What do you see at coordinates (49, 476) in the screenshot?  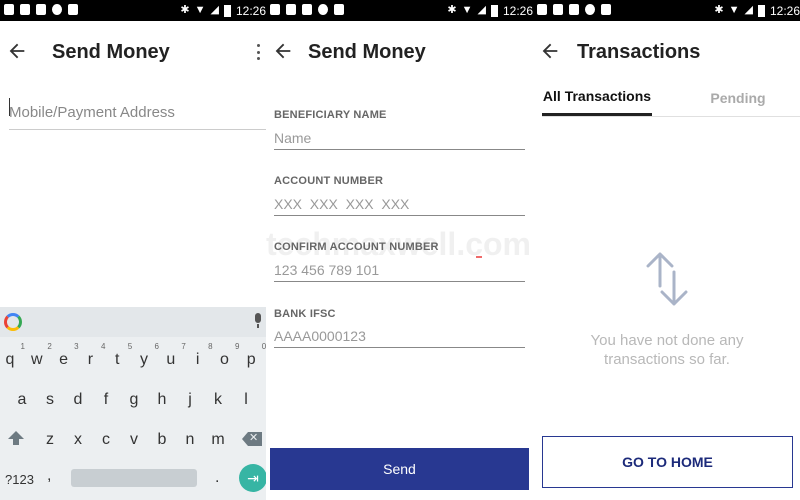 I see `comma-key: ,` at bounding box center [49, 476].